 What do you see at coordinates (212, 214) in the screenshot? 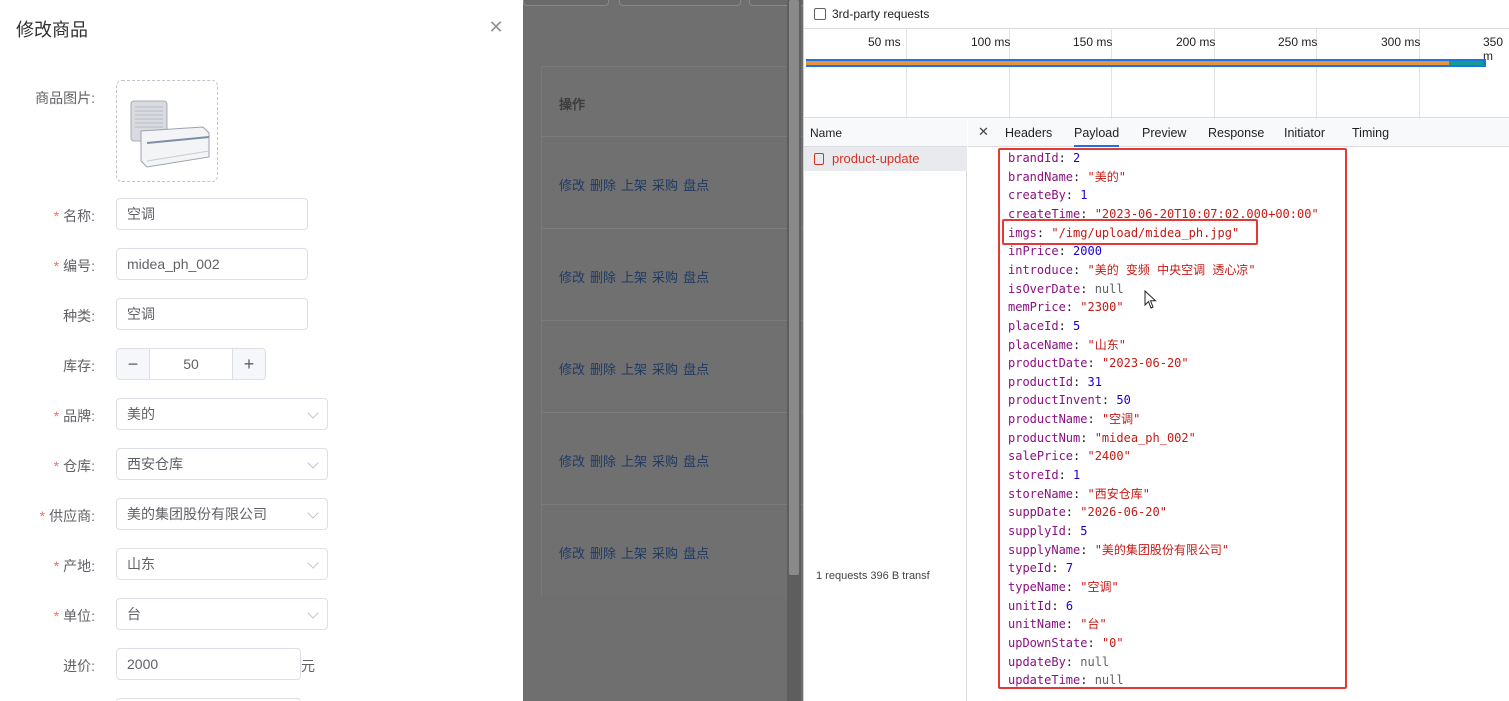
I see `name-input: 空调` at bounding box center [212, 214].